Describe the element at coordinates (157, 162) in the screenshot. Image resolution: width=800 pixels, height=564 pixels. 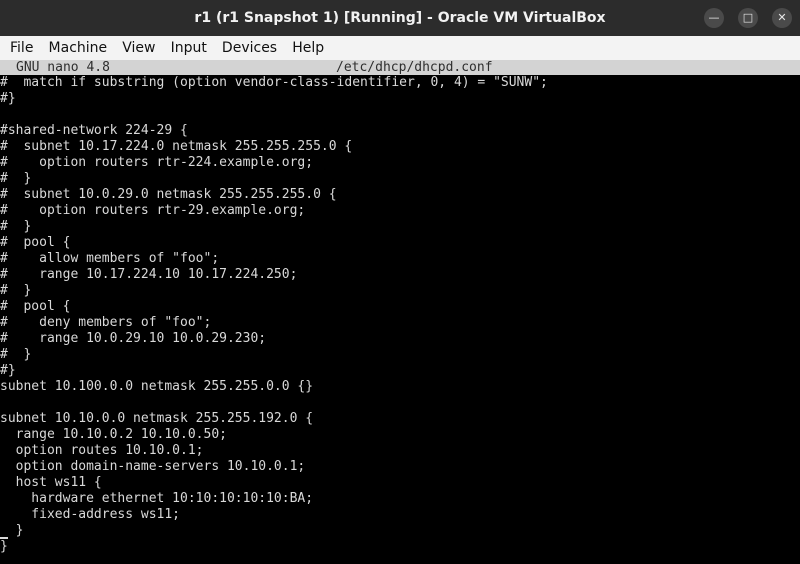
I see `editor-line: # option routers rtr-224.example.org;` at that location.